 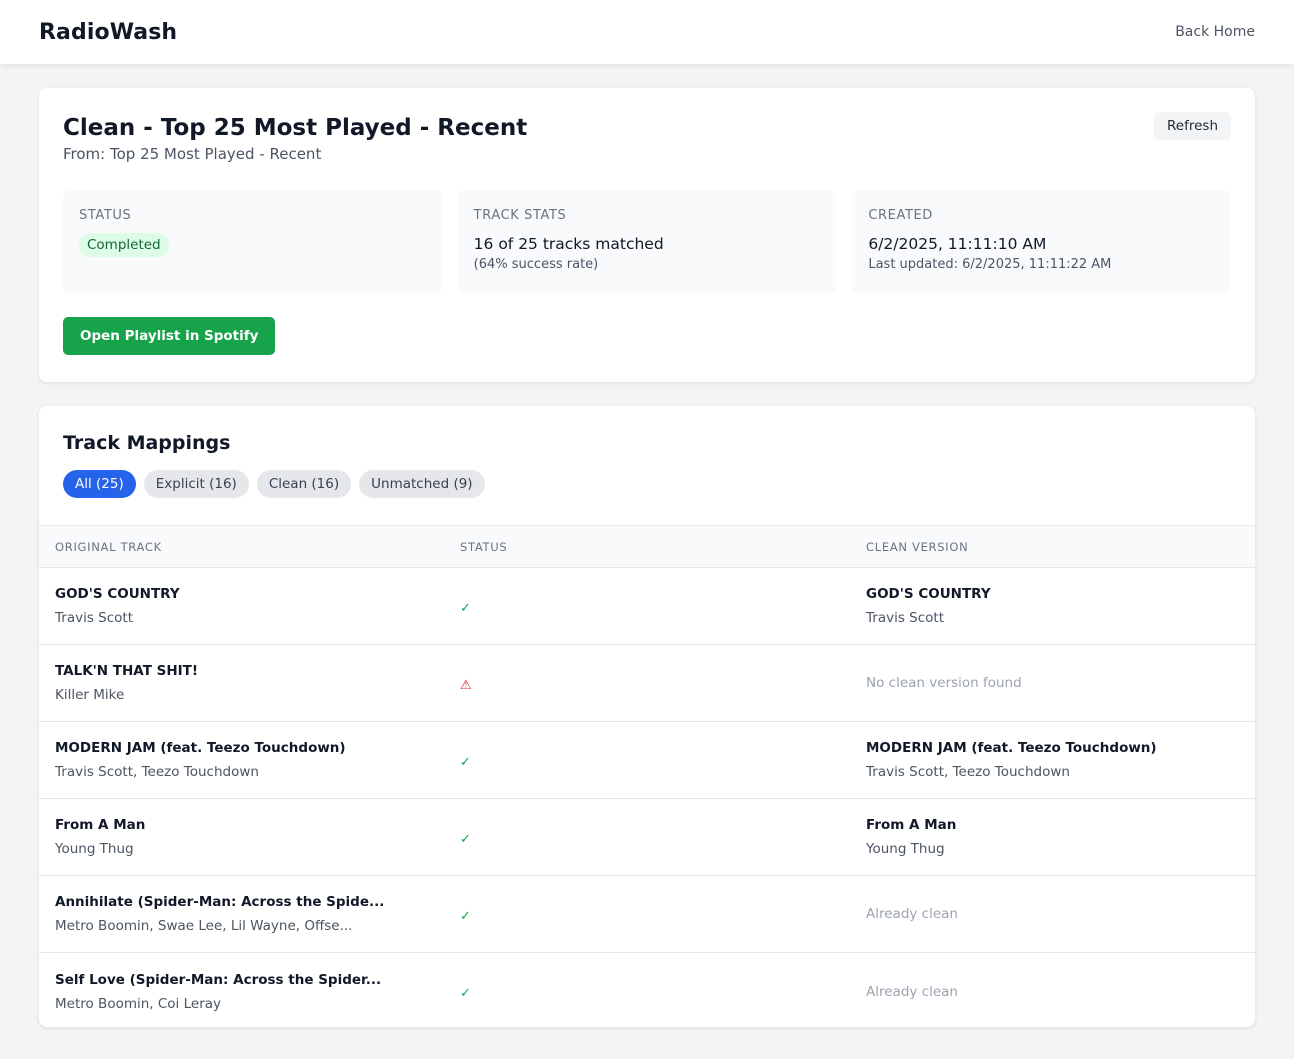 I want to click on clean-track-artist: Travis Scott, Teezo Touchdown, so click(x=968, y=772).